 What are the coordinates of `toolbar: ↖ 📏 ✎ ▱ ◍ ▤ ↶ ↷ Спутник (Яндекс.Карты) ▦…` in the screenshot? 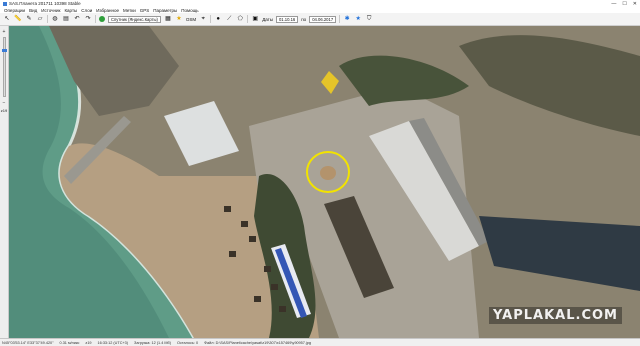 It's located at (320, 19).